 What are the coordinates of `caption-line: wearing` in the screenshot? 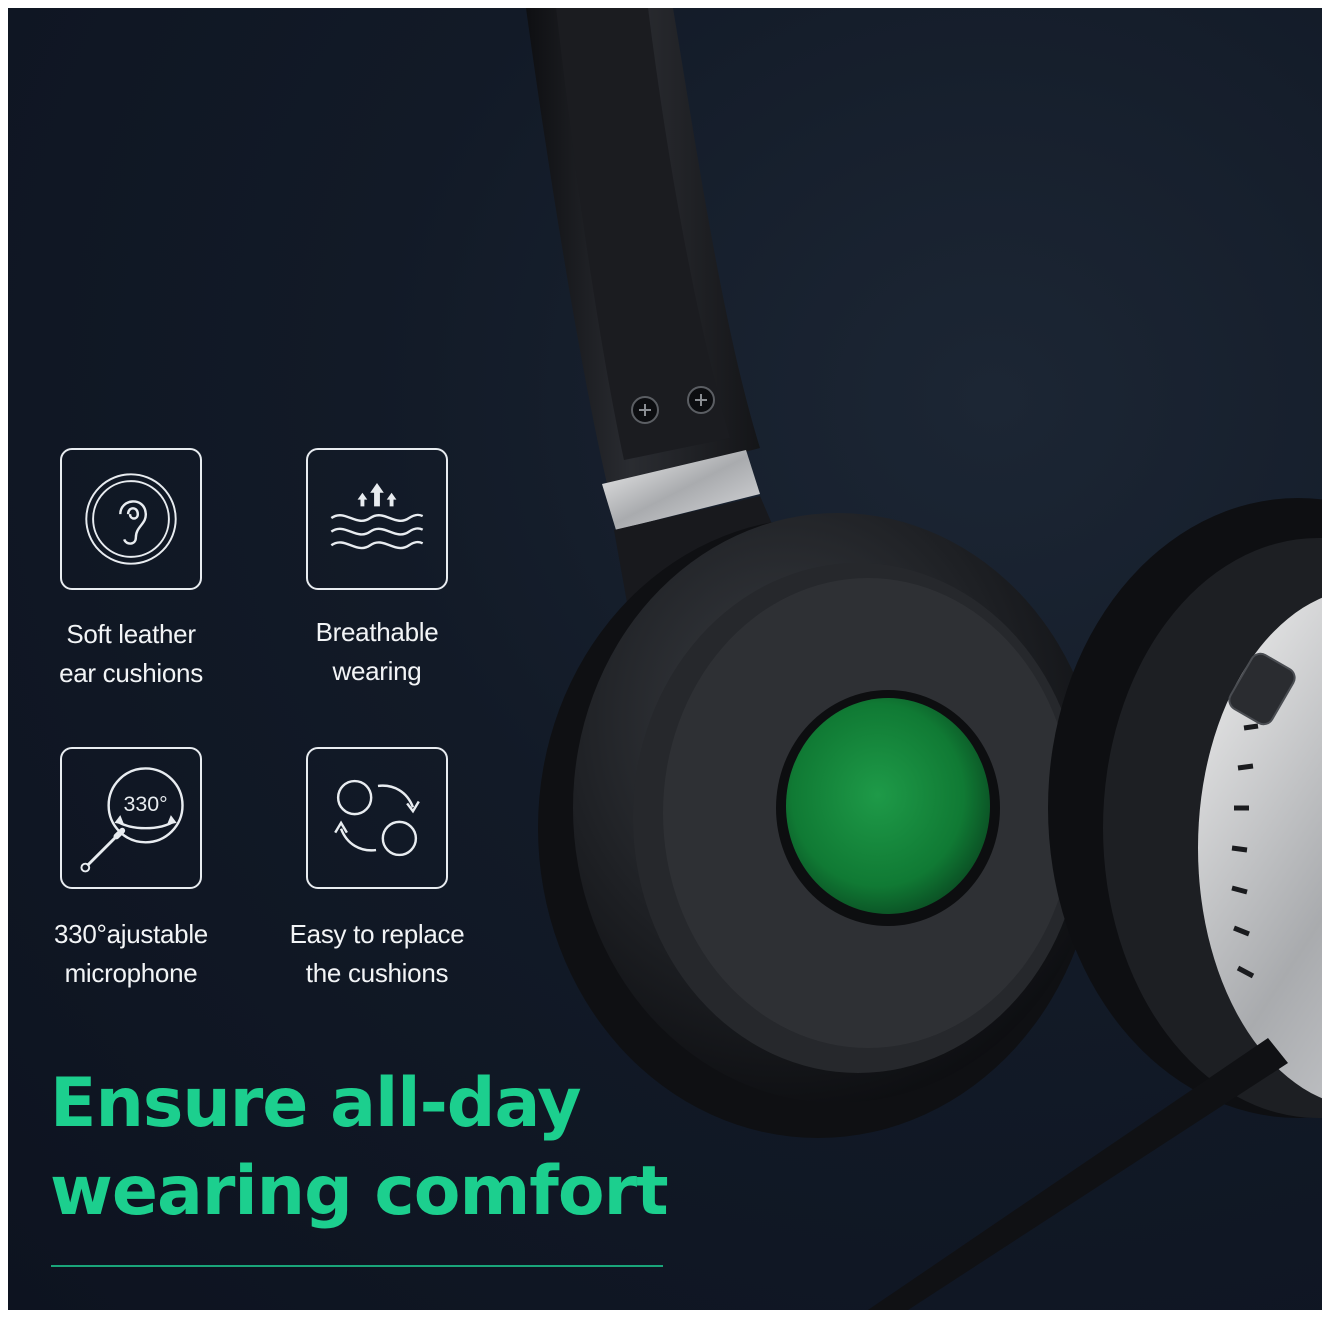 It's located at (377, 671).